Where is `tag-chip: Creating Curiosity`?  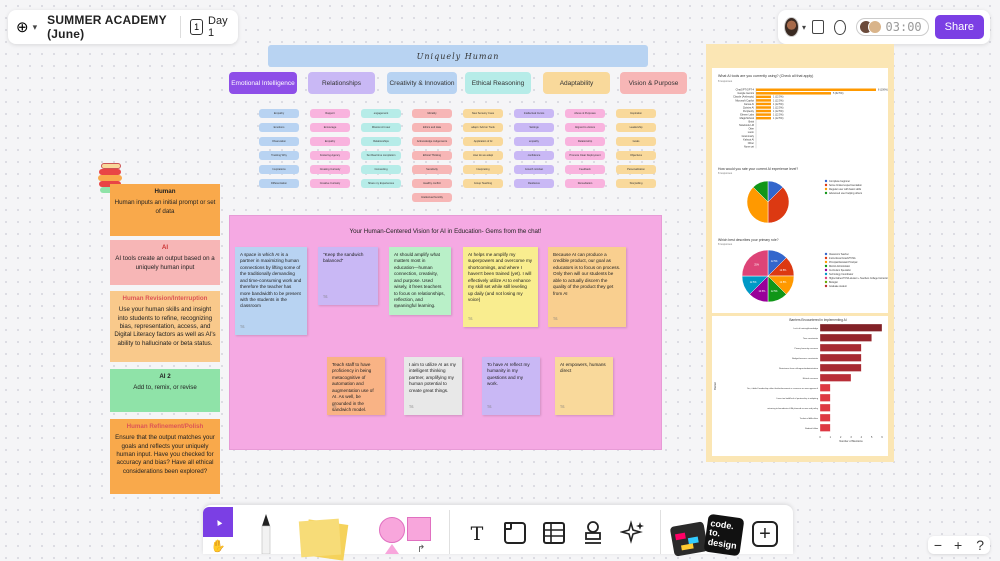
tag-chip: Creating Curiosity is located at coordinates (330, 169).